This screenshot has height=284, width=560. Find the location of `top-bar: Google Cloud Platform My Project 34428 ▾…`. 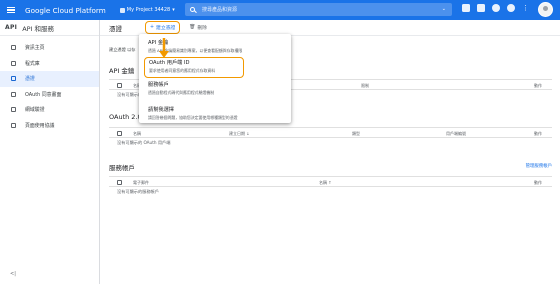

top-bar: Google Cloud Platform My Project 34428 ▾… is located at coordinates (280, 10).